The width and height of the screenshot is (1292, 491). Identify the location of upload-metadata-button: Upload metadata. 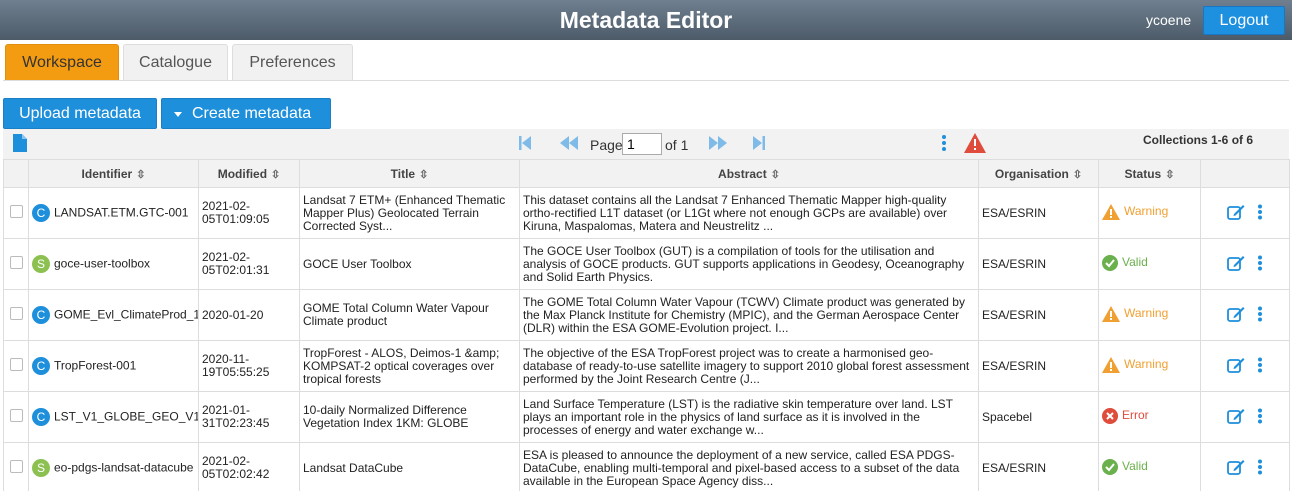
(80, 113).